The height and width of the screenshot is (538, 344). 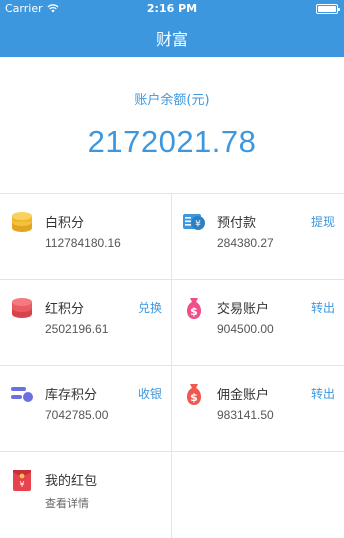 I want to click on red-packet-details-link: 查看详情, so click(x=67, y=503).